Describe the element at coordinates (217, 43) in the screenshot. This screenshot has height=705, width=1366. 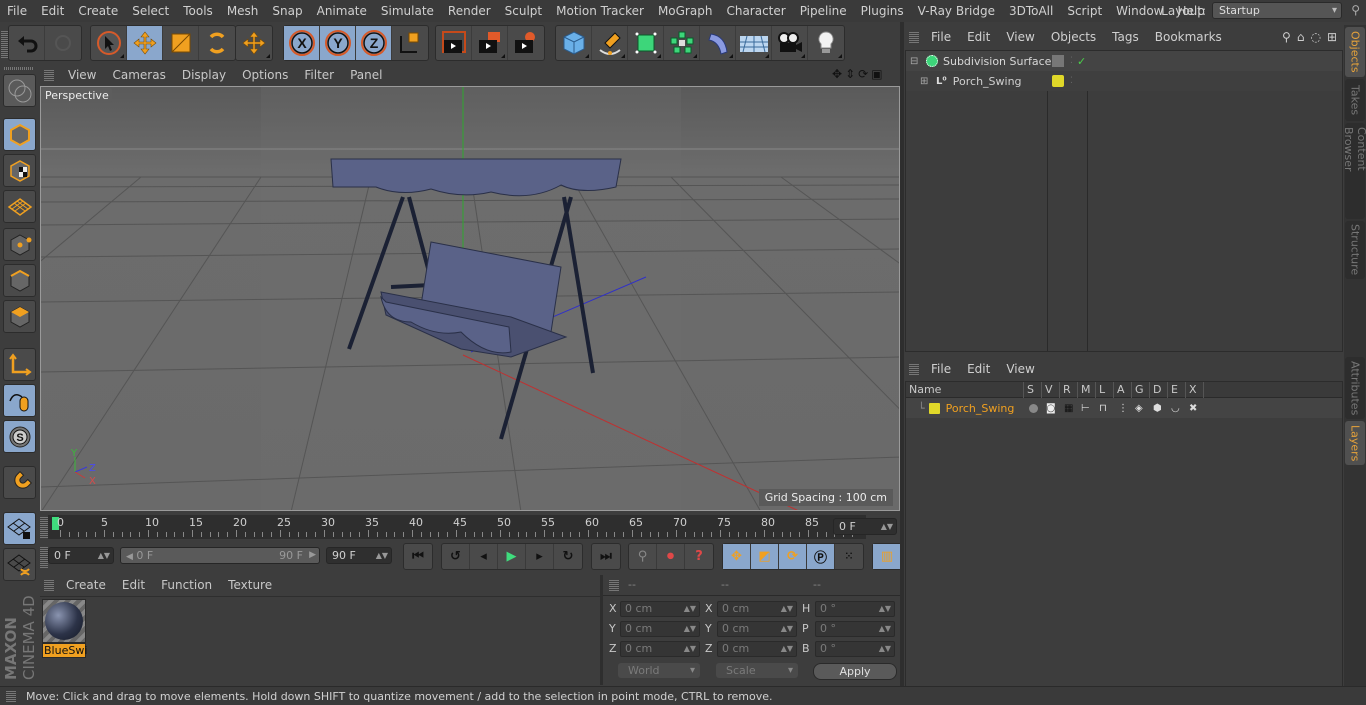
I see `rotate-tool-button` at that location.